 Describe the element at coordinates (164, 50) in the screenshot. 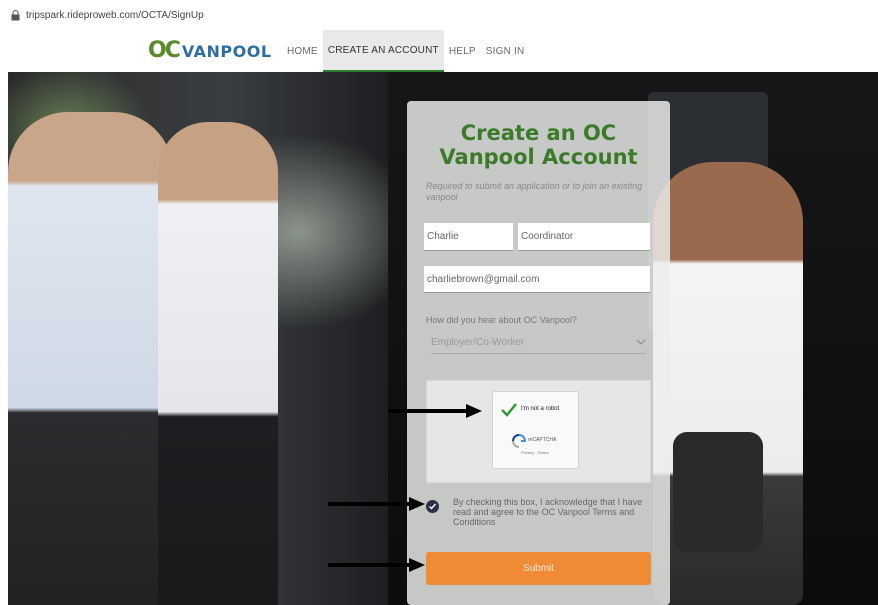

I see `logo-oc: OC` at that location.